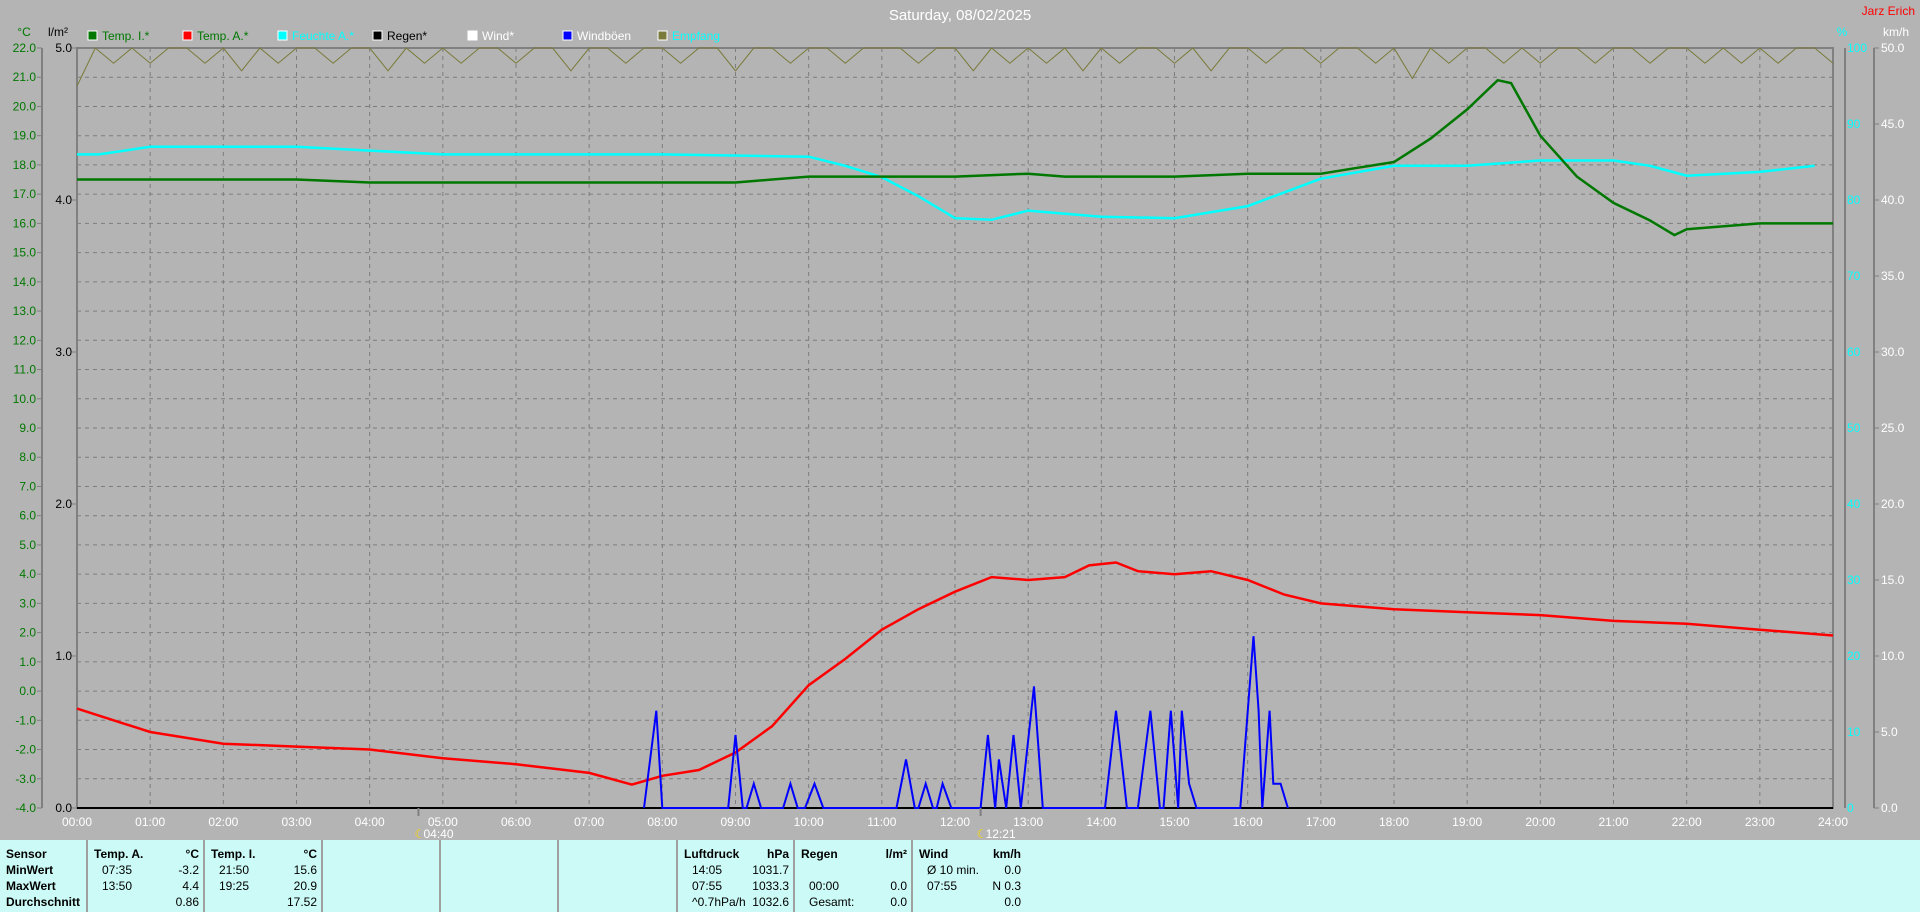 The width and height of the screenshot is (1920, 912). Describe the element at coordinates (25, 77) in the screenshot. I see `temp-tick-label: 21.0` at that location.